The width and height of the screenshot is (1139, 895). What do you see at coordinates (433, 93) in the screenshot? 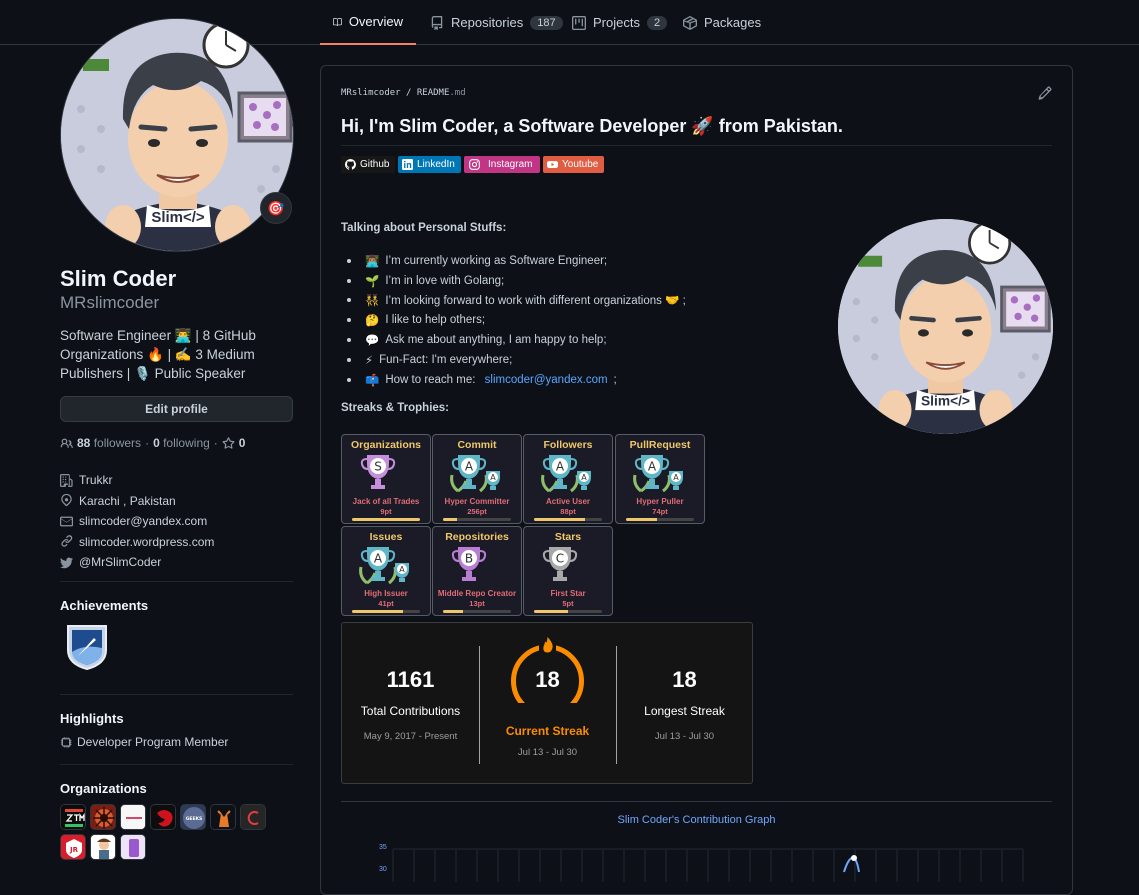
I see `readme-file-link: README` at bounding box center [433, 93].